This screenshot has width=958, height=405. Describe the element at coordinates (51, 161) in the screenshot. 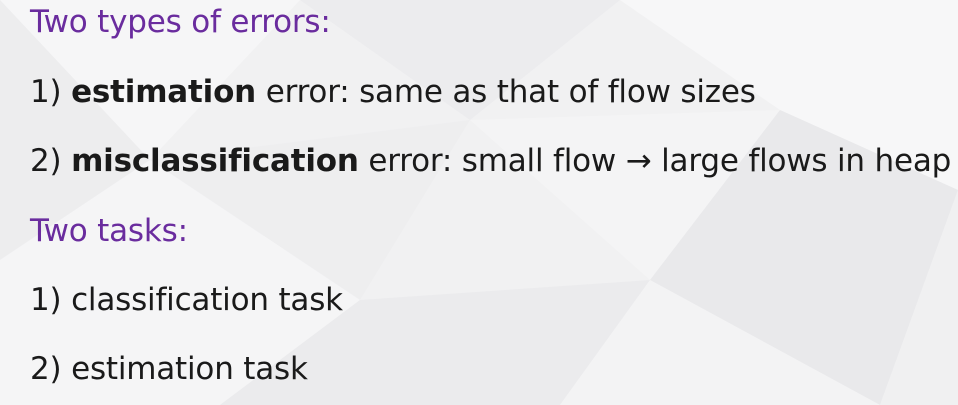

I see `item-number: 2)` at that location.